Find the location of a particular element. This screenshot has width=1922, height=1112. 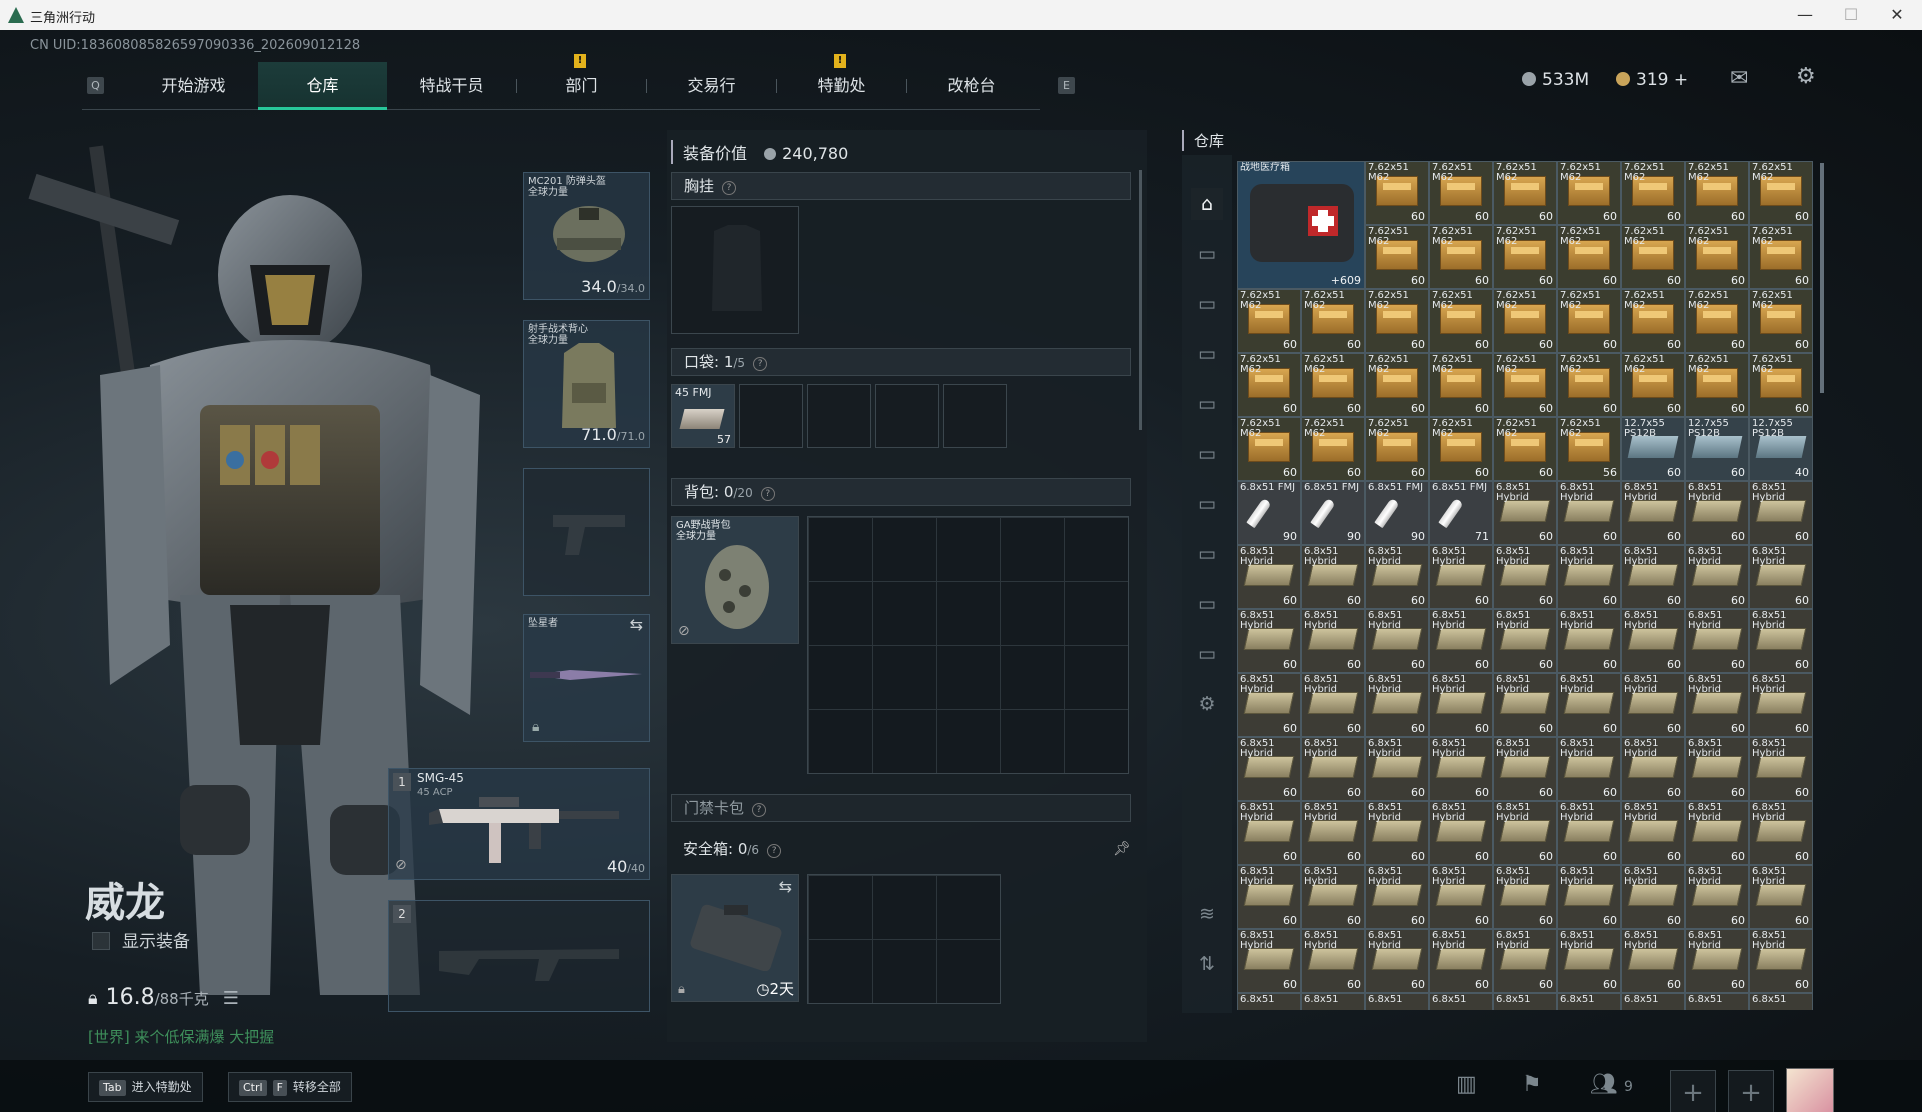

pocket-item: 45 FMJ 57 is located at coordinates (703, 416).